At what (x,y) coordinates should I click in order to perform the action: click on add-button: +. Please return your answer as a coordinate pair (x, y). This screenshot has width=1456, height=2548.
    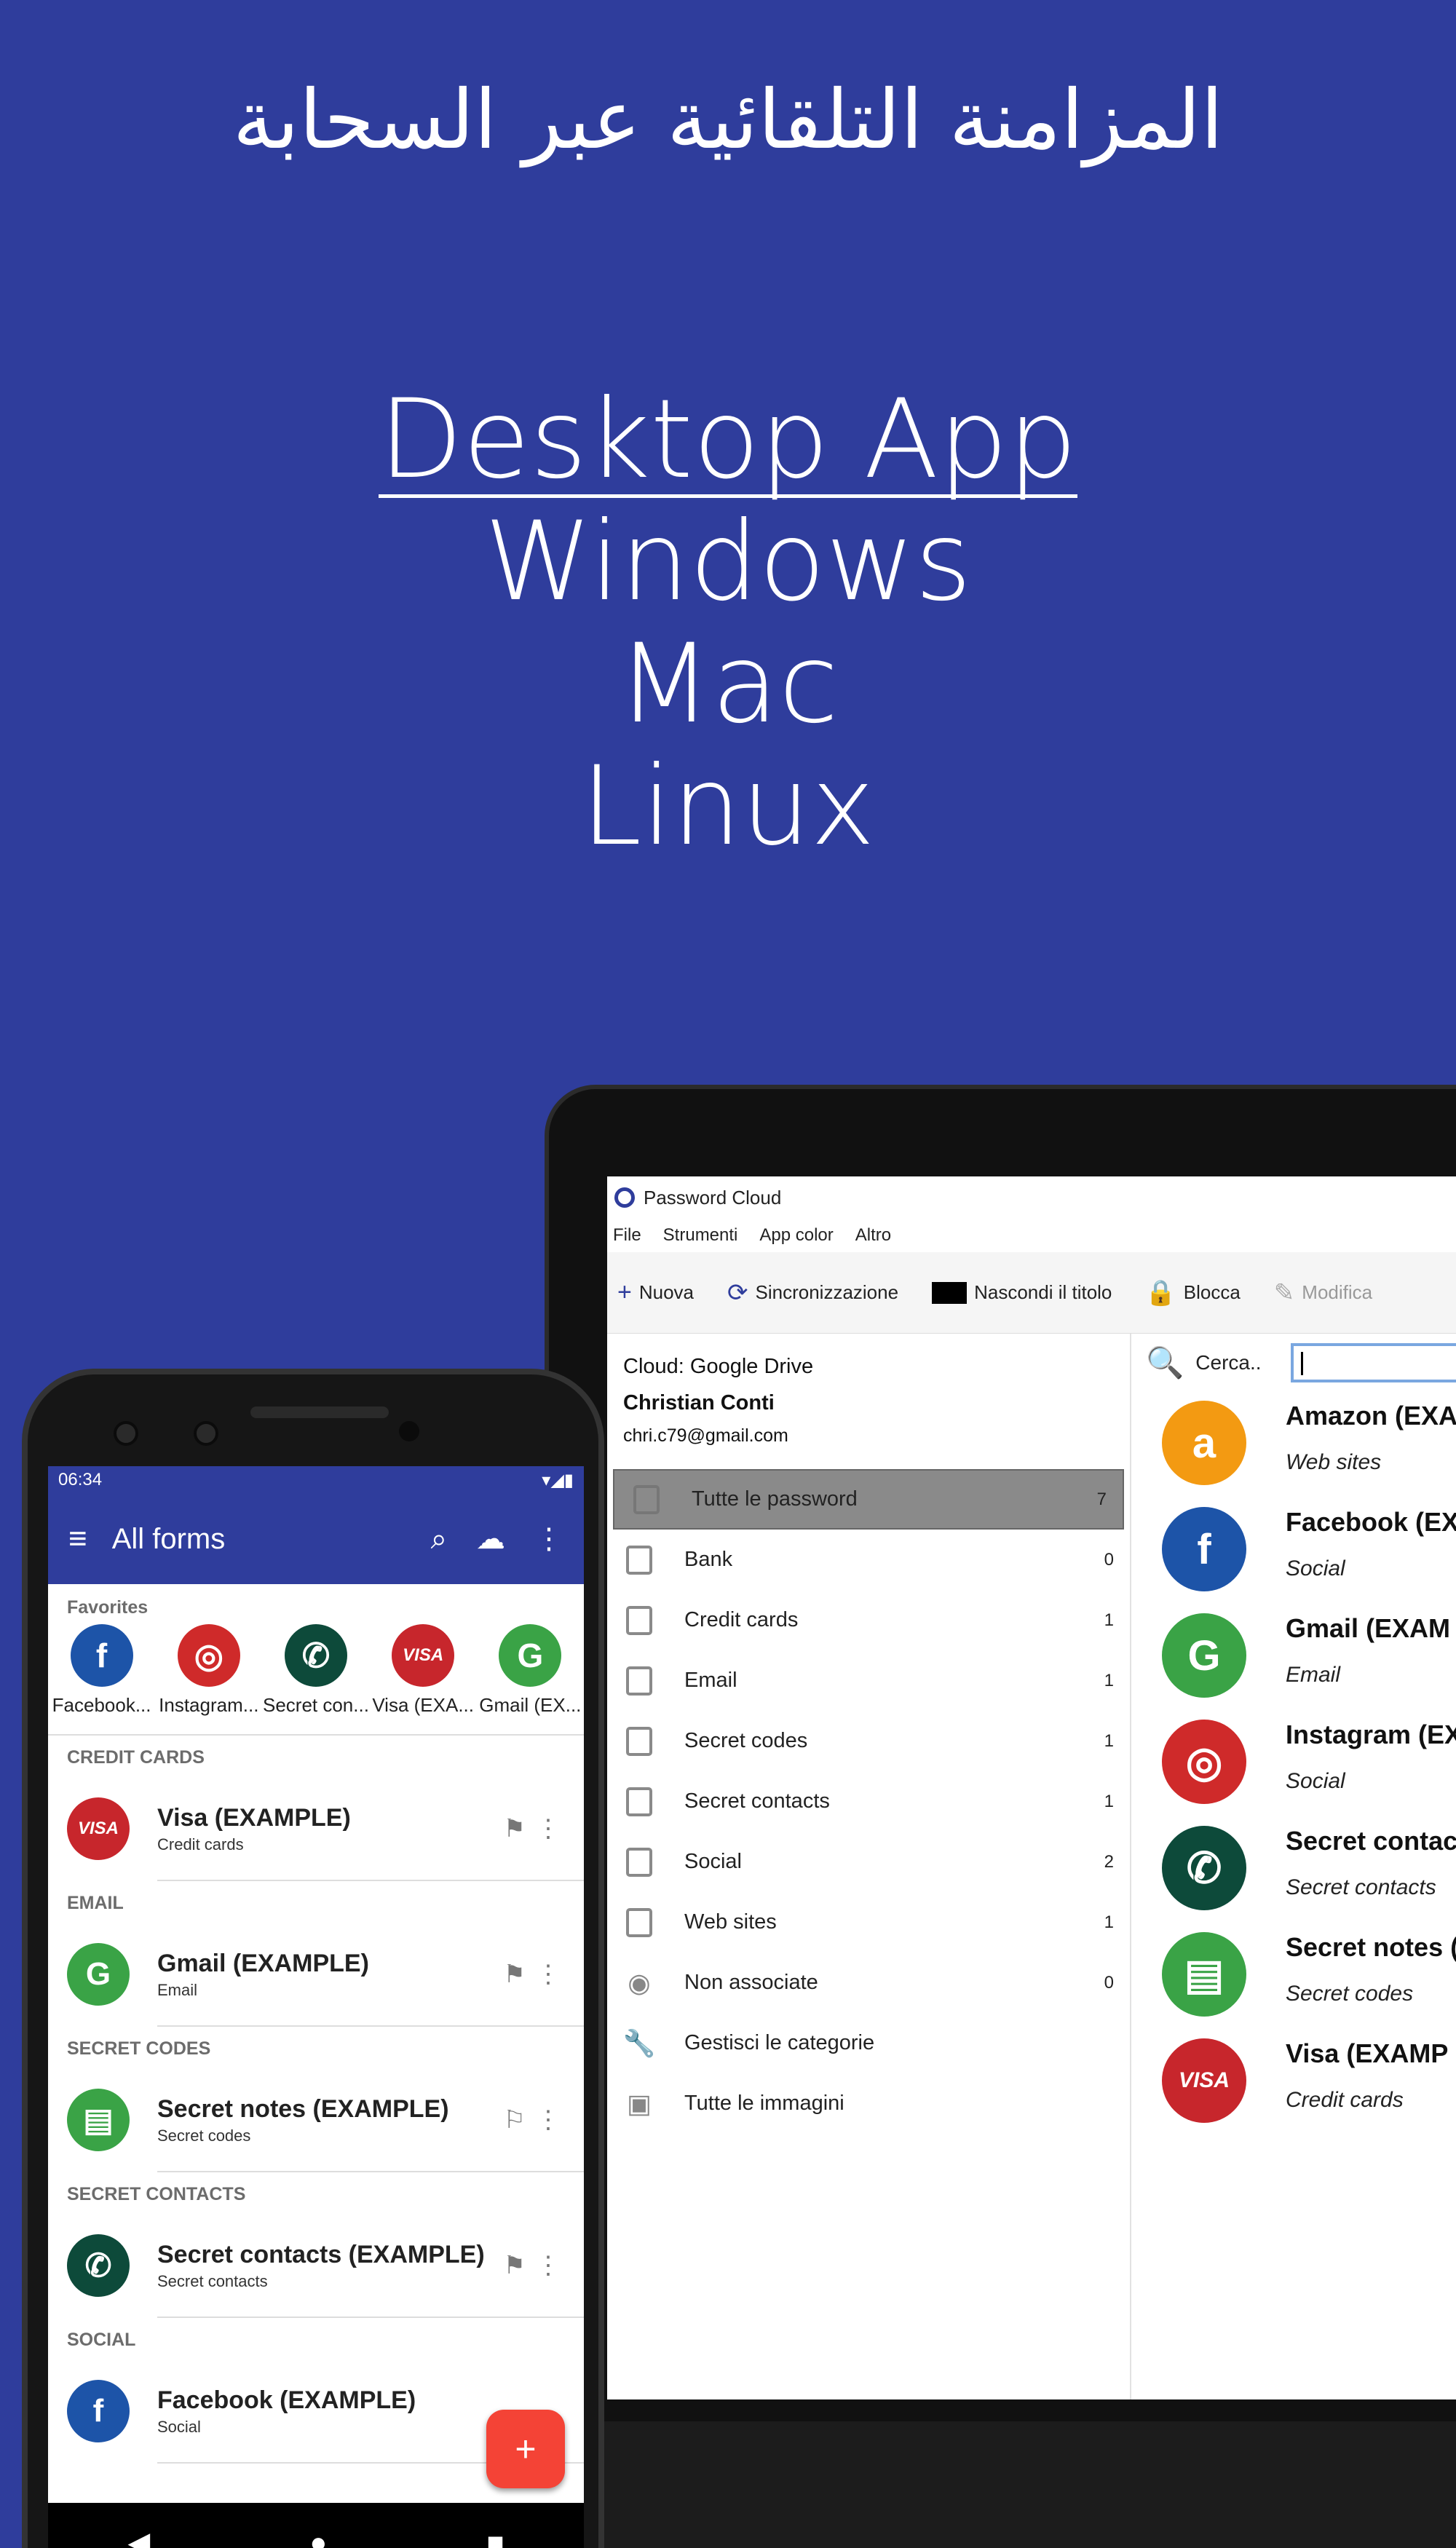
    Looking at the image, I should click on (525, 2449).